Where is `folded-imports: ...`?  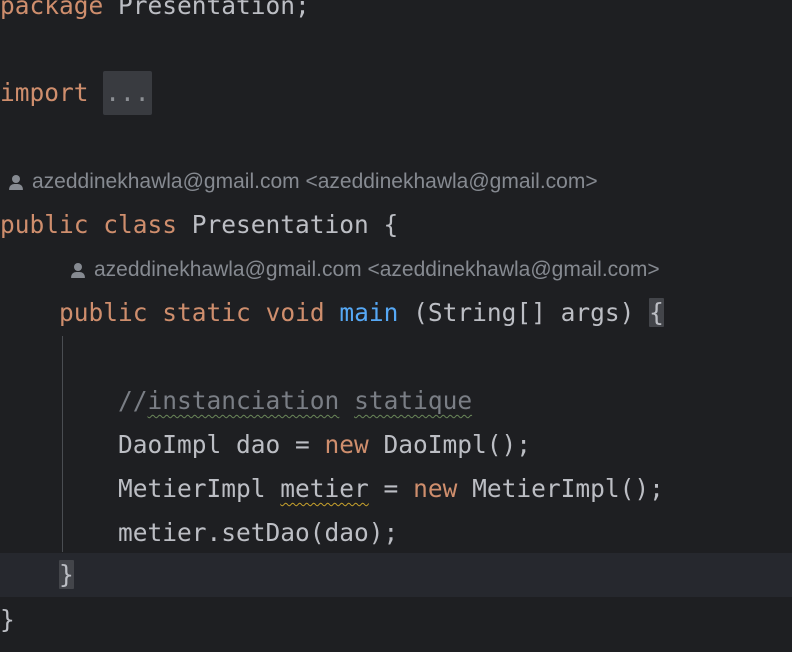 folded-imports: ... is located at coordinates (127, 93).